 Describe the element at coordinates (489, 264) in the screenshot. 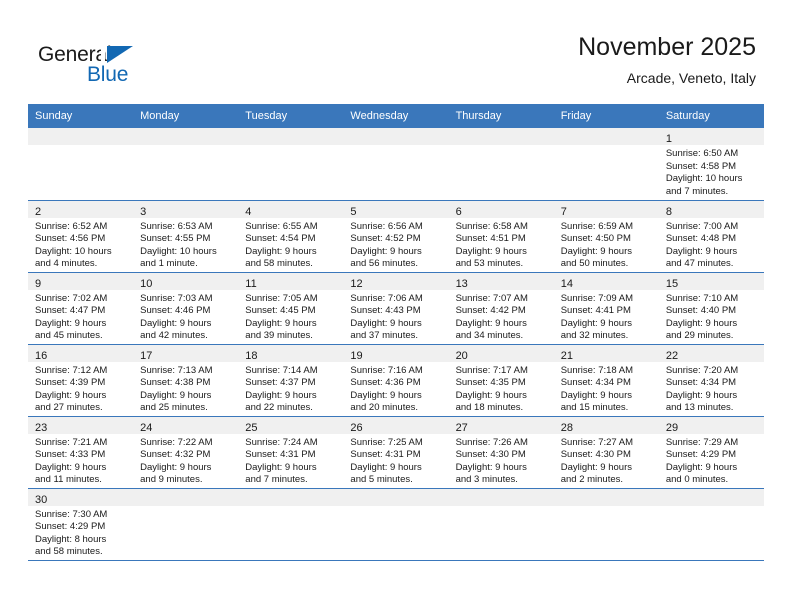

I see `daylight-text-line2: and 53 minutes.` at that location.